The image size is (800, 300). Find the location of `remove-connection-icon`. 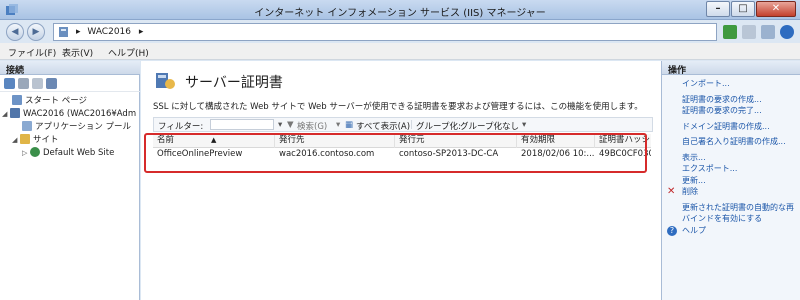

remove-connection-icon is located at coordinates (51, 83).